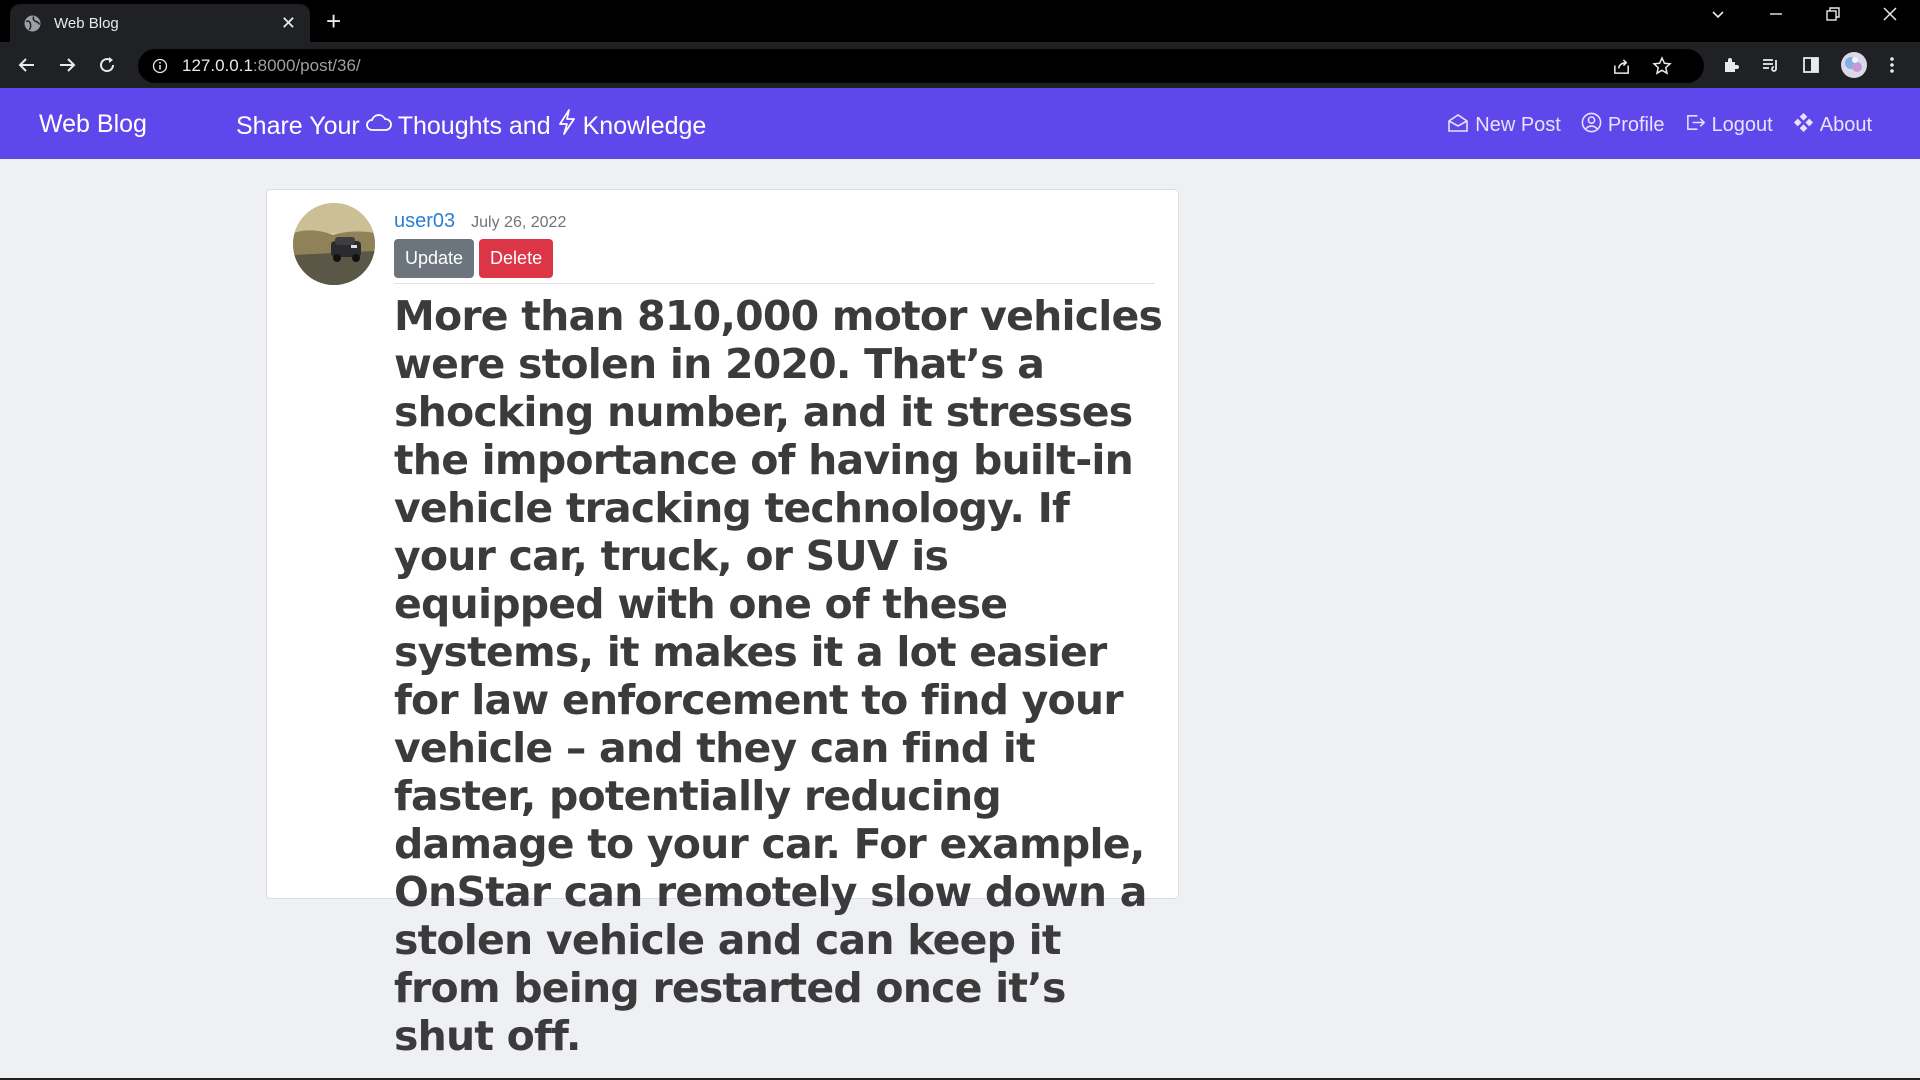 This screenshot has height=1080, width=1920. What do you see at coordinates (1803, 125) in the screenshot?
I see `diamond-grid-icon` at bounding box center [1803, 125].